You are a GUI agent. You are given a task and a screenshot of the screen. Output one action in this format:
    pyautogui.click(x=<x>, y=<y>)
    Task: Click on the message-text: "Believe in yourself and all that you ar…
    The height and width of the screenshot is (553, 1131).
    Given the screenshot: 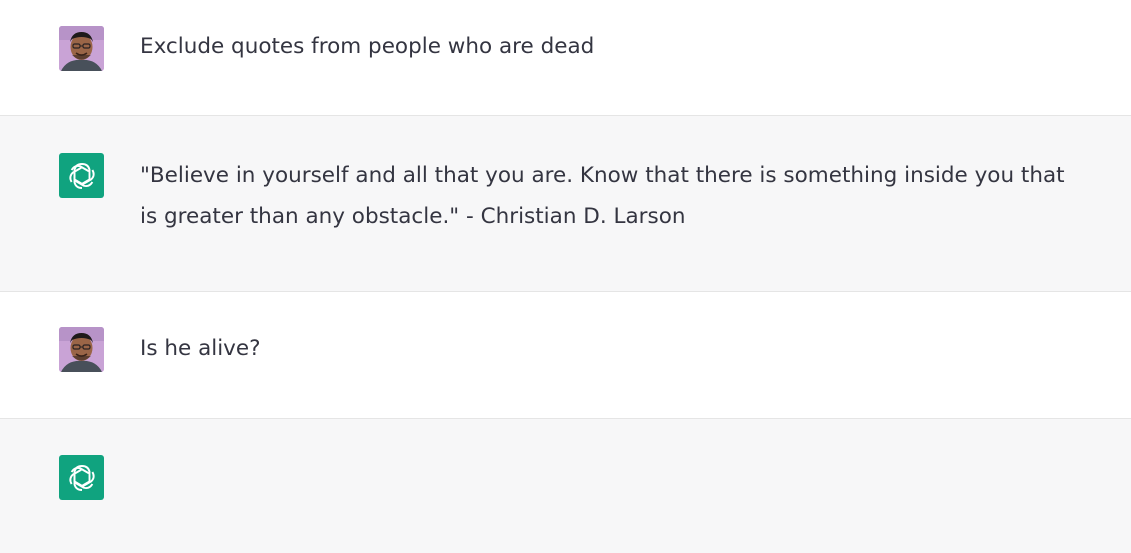 What is the action you would take?
    pyautogui.click(x=602, y=196)
    